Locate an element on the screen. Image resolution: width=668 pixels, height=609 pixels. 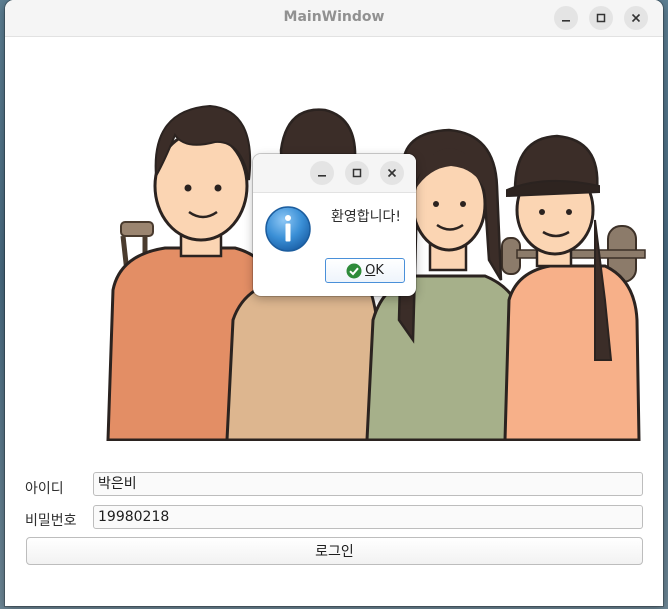
ok-button: OK is located at coordinates (365, 270).